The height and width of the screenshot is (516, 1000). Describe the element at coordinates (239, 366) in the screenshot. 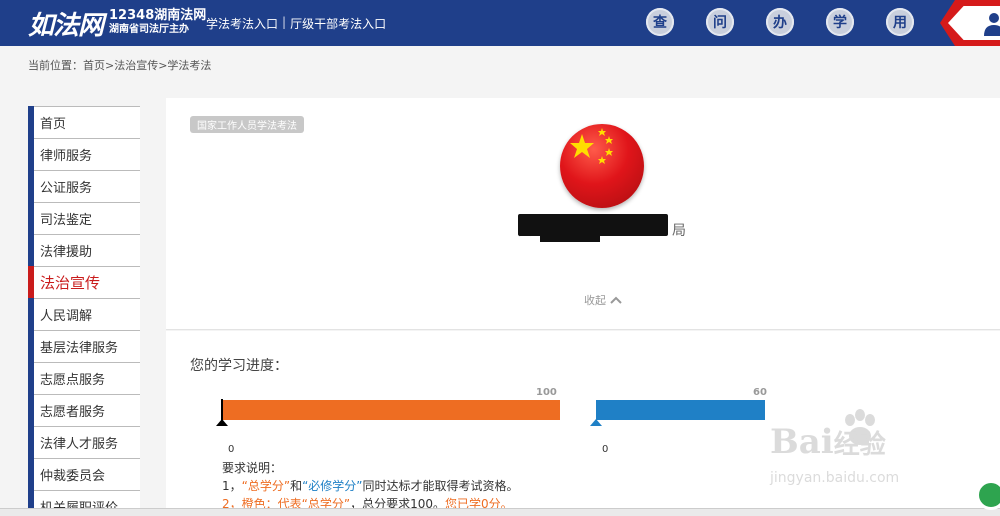

I see `progress-title: 您的学习进度：` at that location.